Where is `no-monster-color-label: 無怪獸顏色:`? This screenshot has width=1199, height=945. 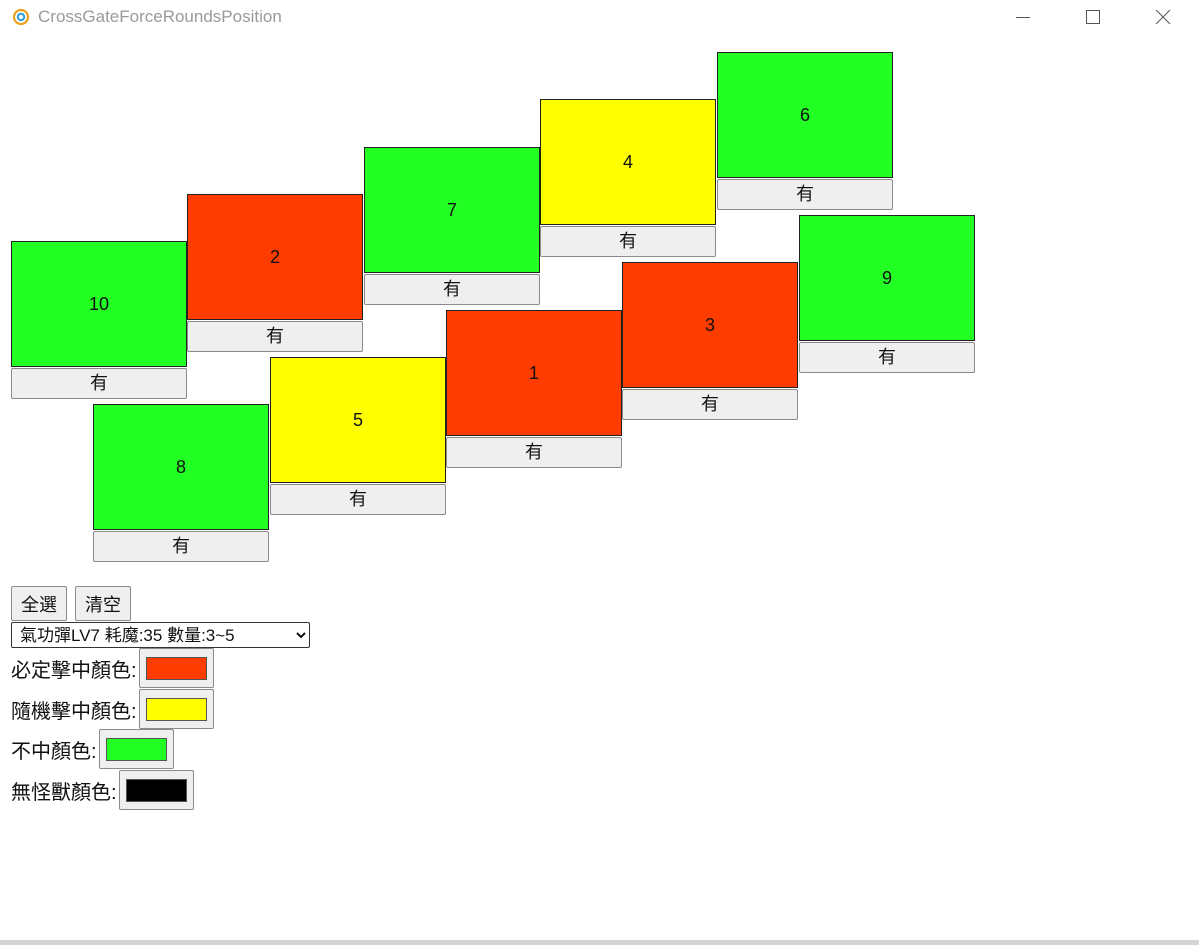 no-monster-color-label: 無怪獸顏色: is located at coordinates (64, 792).